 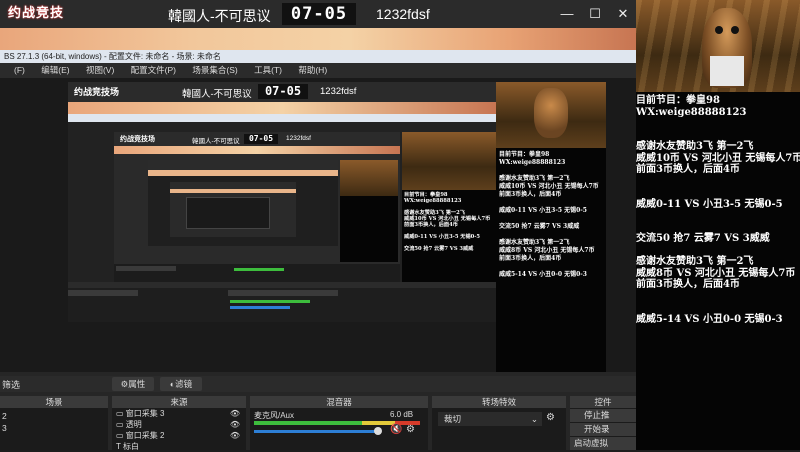 What do you see at coordinates (318, 384) in the screenshot?
I see `filter-row: 筛选 ⚙属性 ◐滤镜` at bounding box center [318, 384].